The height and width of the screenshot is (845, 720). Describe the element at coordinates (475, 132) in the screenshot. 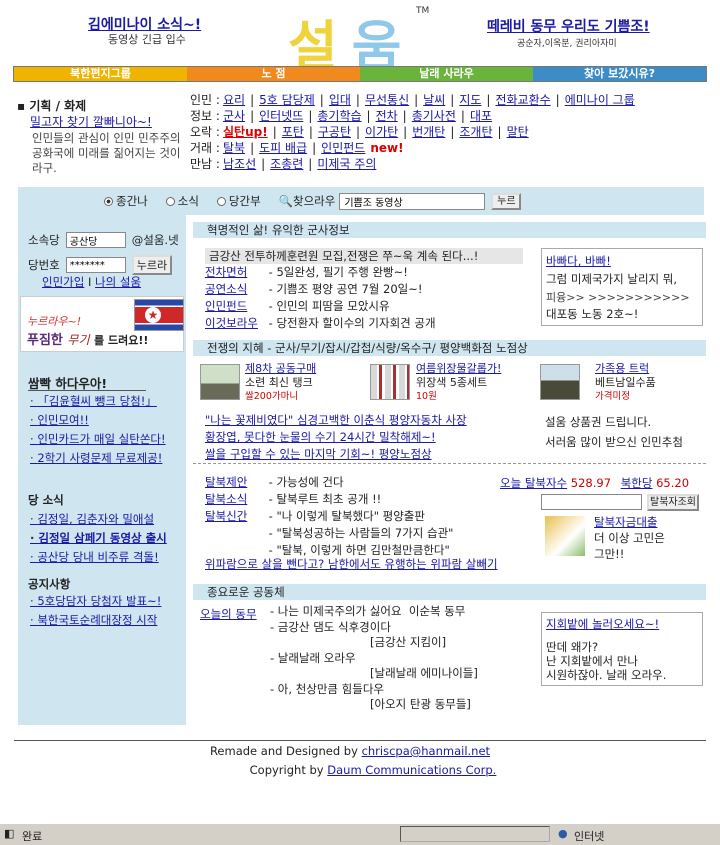

I see `category-link: 조개탄` at that location.